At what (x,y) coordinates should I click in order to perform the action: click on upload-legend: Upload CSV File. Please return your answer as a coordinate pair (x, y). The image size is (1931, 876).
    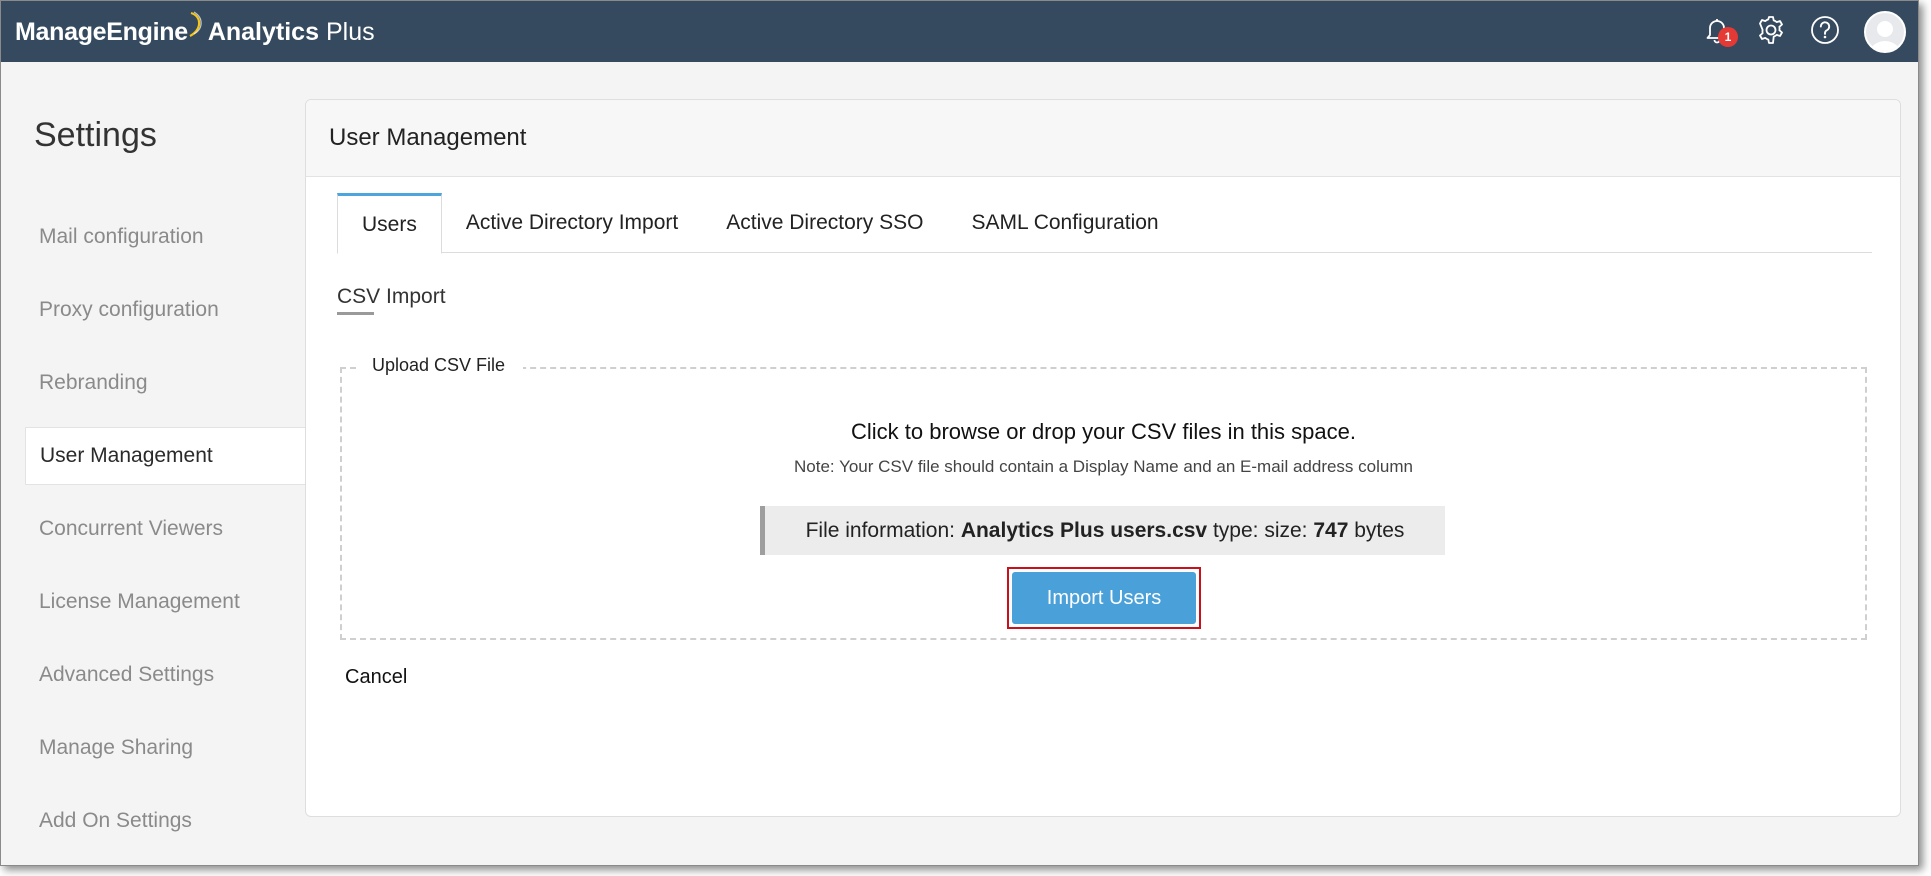
    Looking at the image, I should click on (440, 365).